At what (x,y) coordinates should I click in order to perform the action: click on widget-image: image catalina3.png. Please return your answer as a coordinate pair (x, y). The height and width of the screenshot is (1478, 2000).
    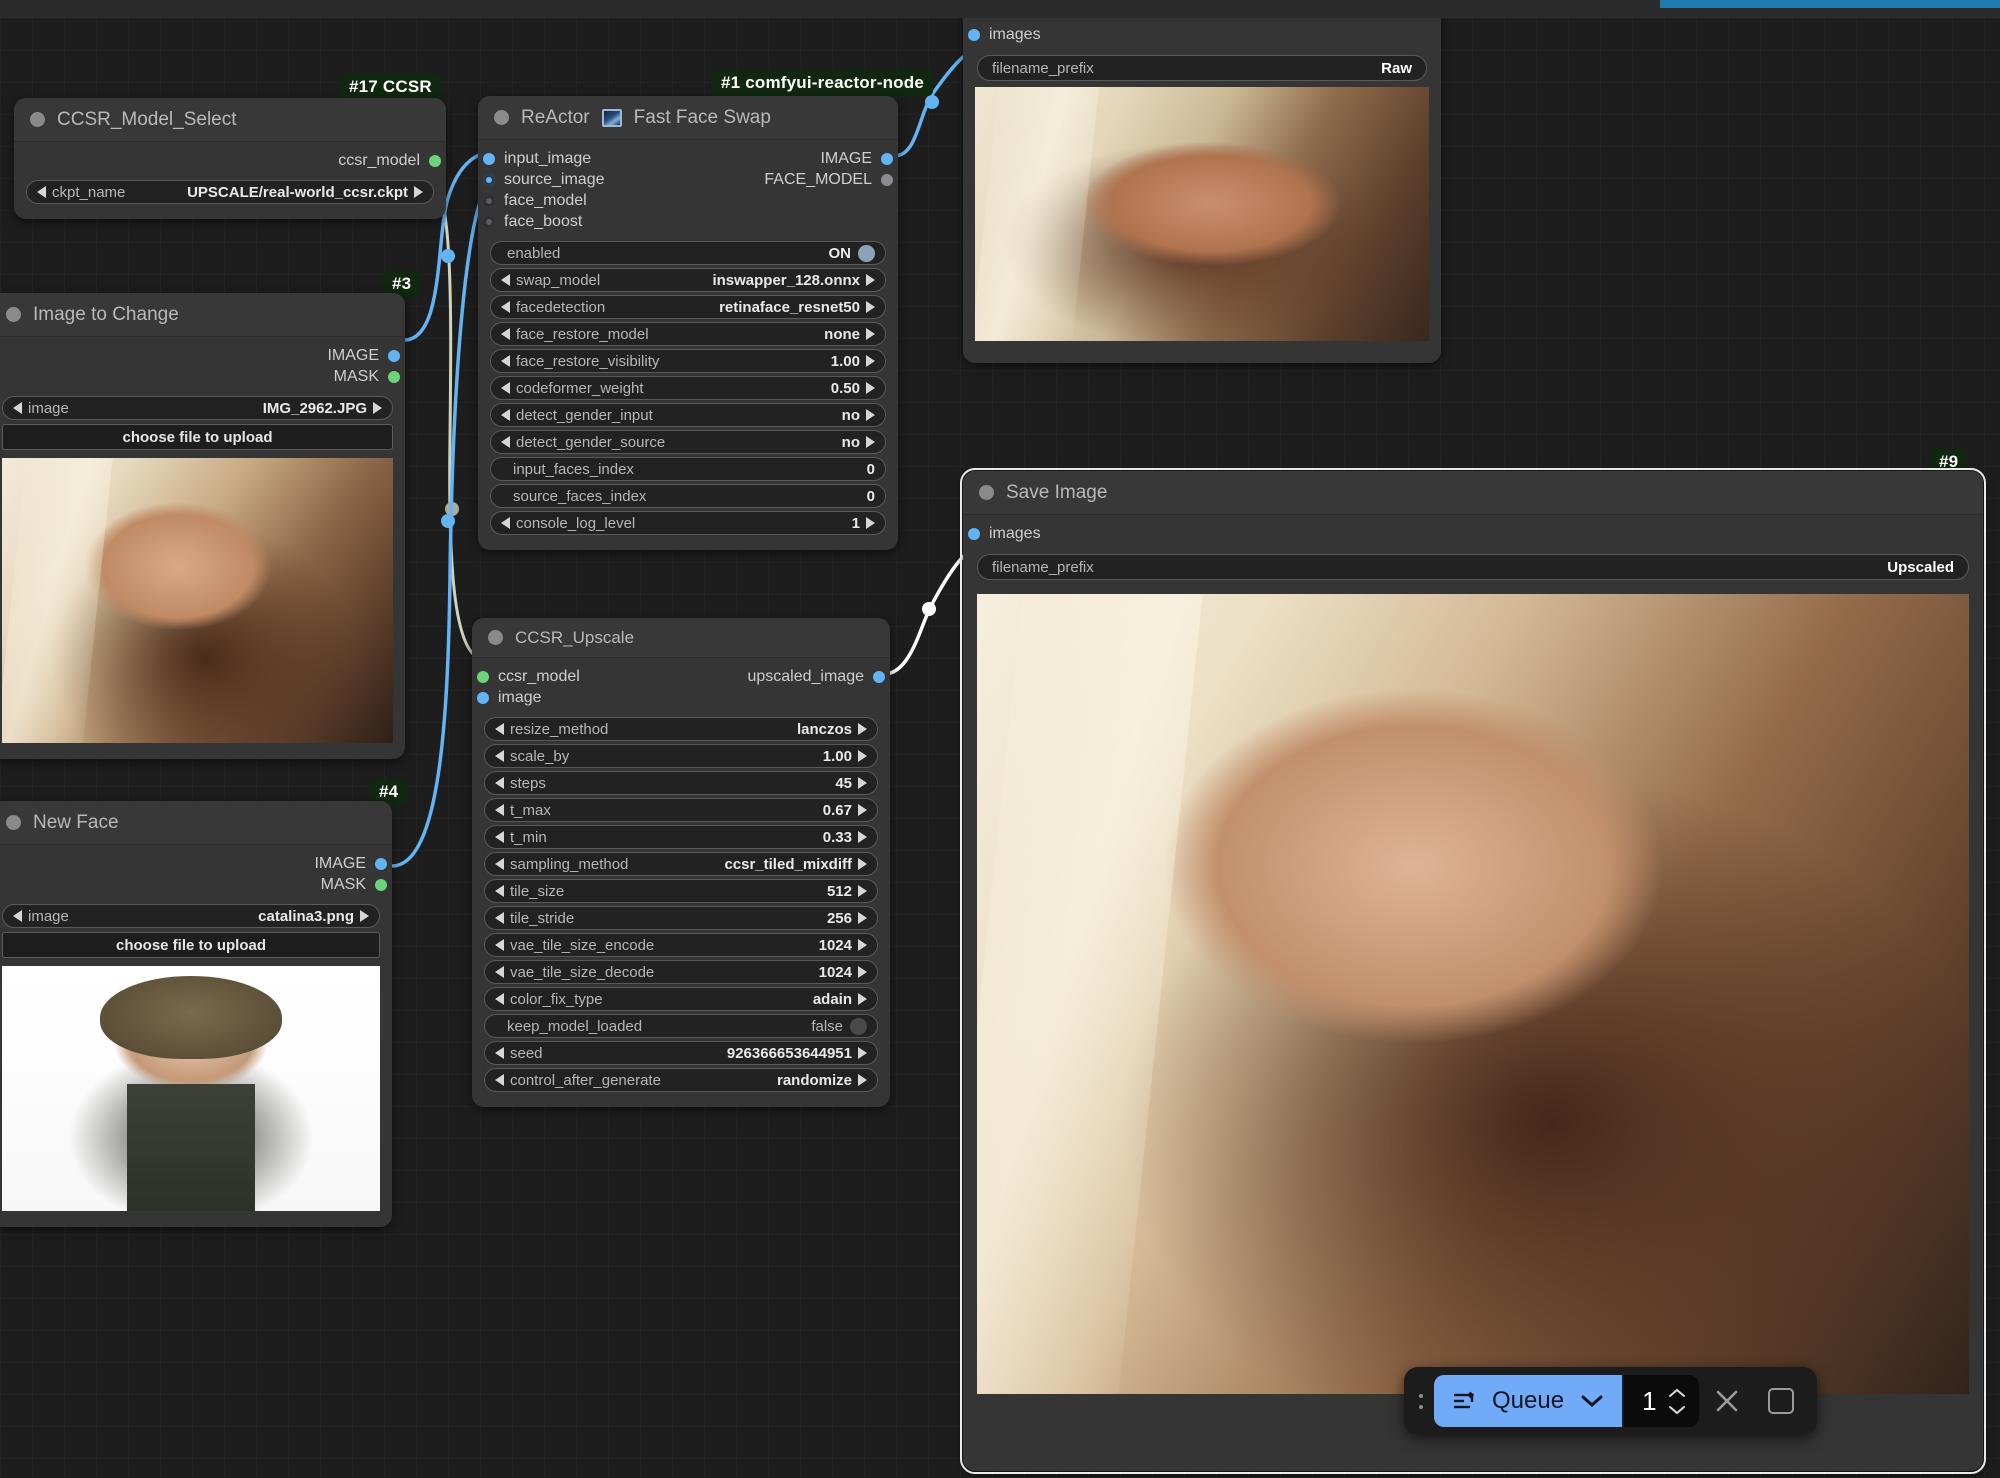
    Looking at the image, I should click on (191, 916).